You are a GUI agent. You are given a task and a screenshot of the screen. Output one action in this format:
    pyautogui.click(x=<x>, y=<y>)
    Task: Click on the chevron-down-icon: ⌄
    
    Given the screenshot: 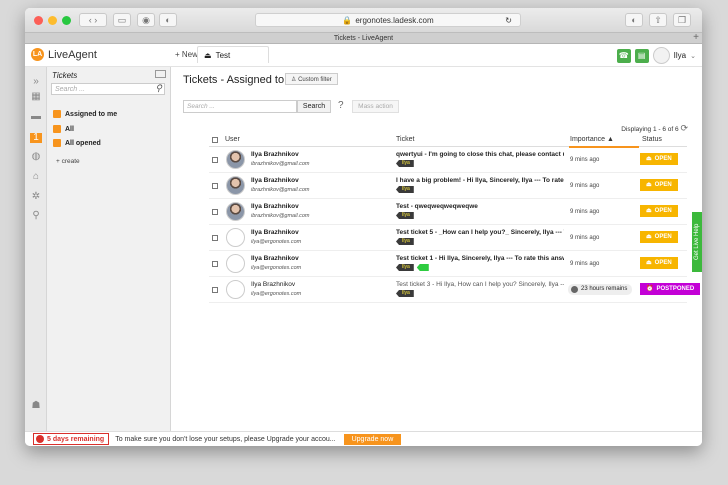 What is the action you would take?
    pyautogui.click(x=693, y=56)
    